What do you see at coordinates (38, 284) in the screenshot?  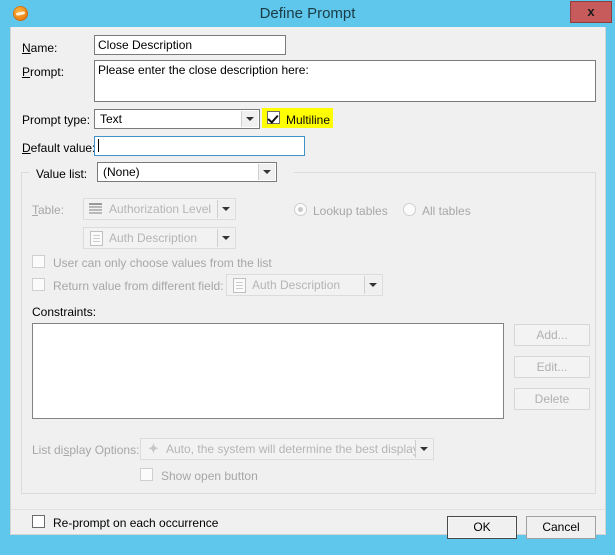 I see `return-different-field-checkbox` at bounding box center [38, 284].